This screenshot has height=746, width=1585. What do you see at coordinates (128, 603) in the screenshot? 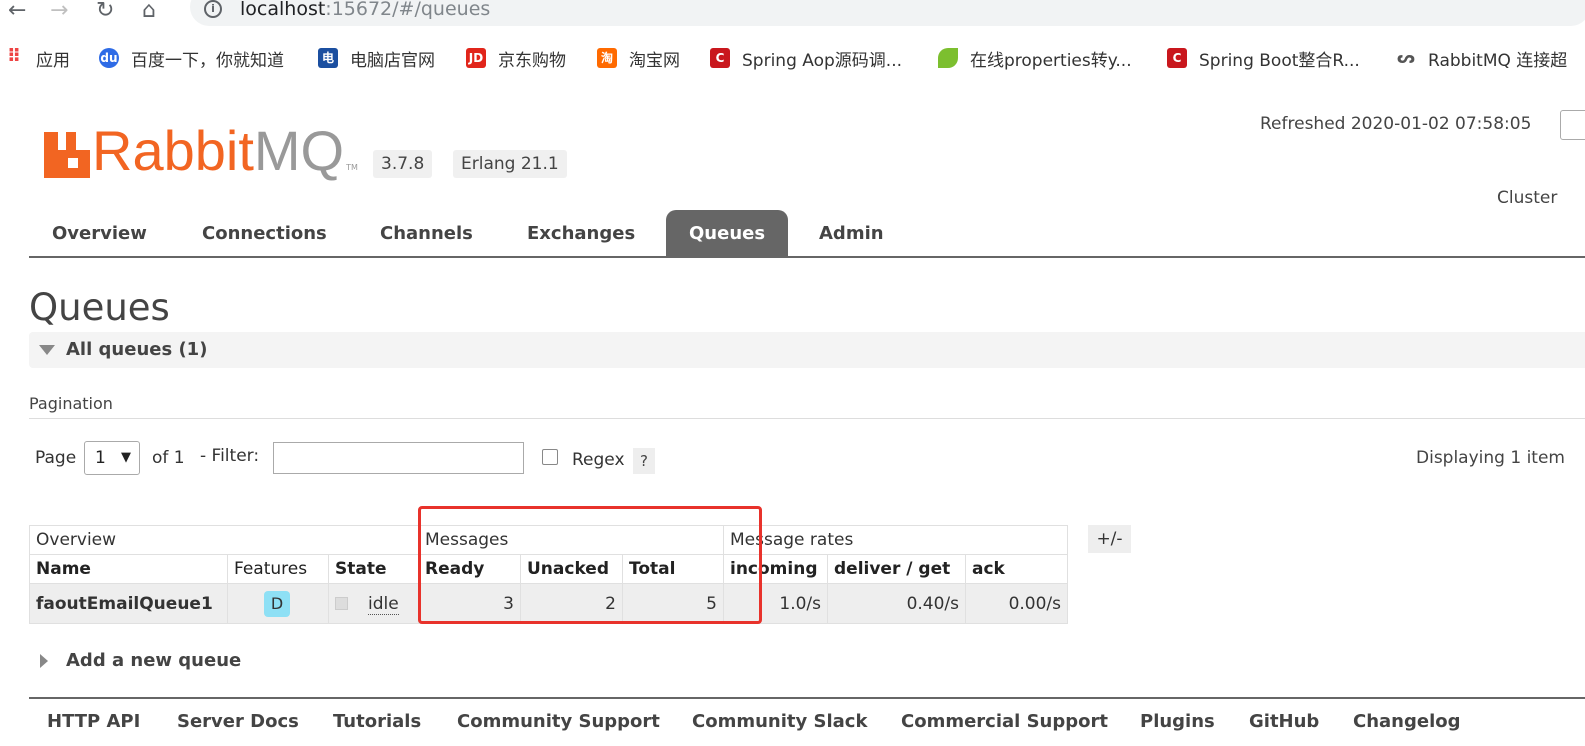
I see `queue-name-link: faoutEmailQueue1` at bounding box center [128, 603].